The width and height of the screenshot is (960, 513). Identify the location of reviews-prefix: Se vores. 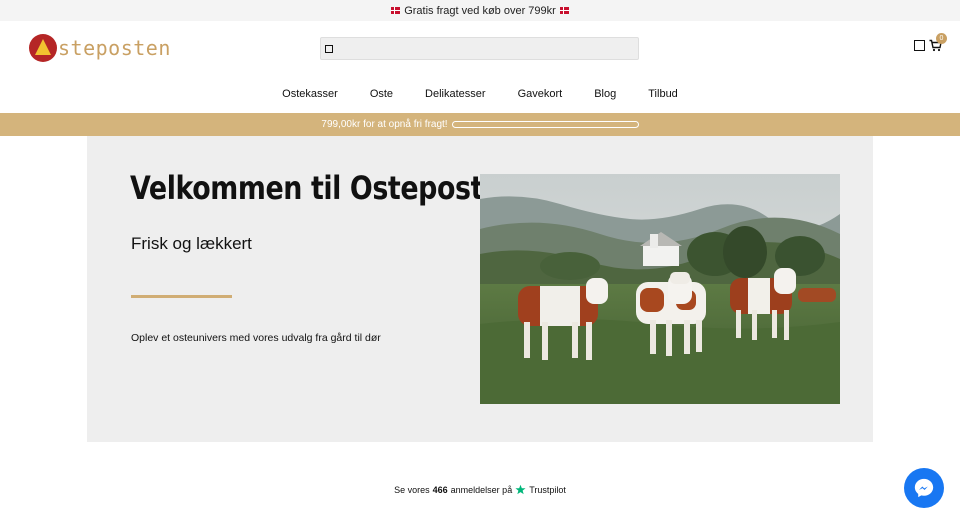
(412, 489).